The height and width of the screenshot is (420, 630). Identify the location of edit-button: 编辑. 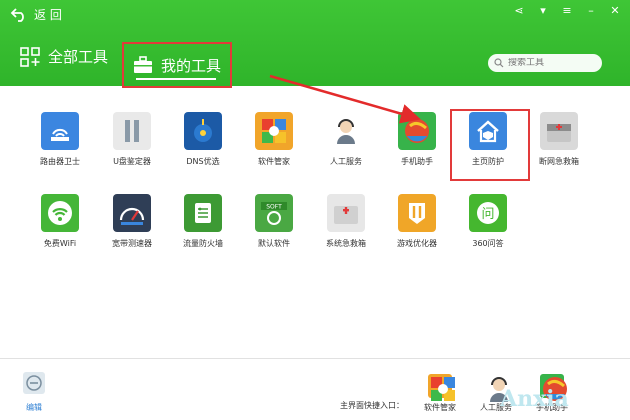
(34, 392).